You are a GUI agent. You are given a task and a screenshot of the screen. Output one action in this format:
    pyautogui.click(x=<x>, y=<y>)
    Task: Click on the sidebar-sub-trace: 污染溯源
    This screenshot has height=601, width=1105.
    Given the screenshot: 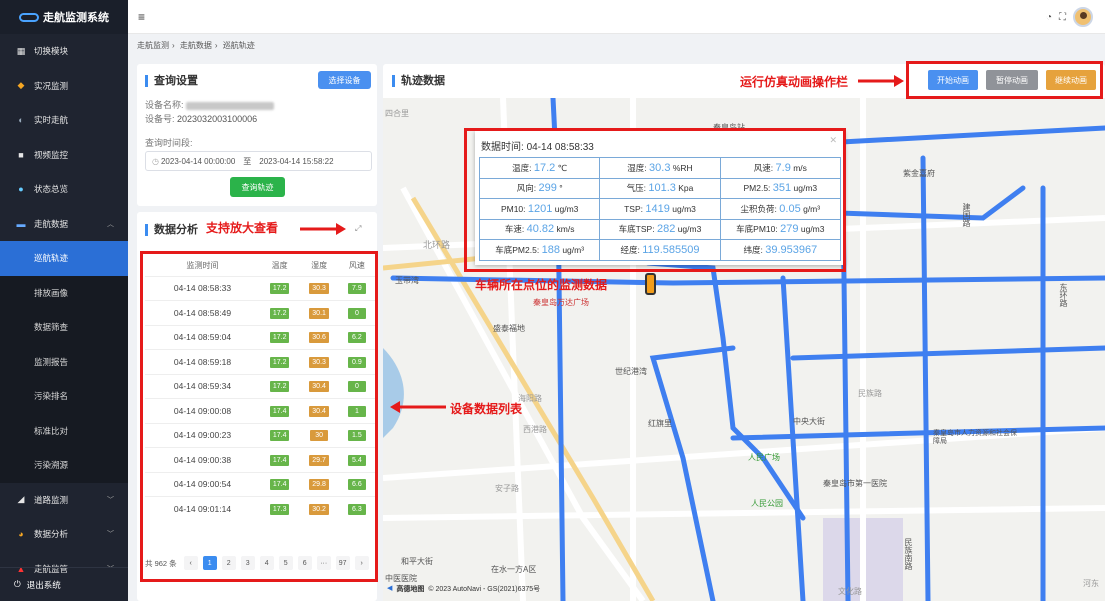 What is the action you would take?
    pyautogui.click(x=64, y=465)
    